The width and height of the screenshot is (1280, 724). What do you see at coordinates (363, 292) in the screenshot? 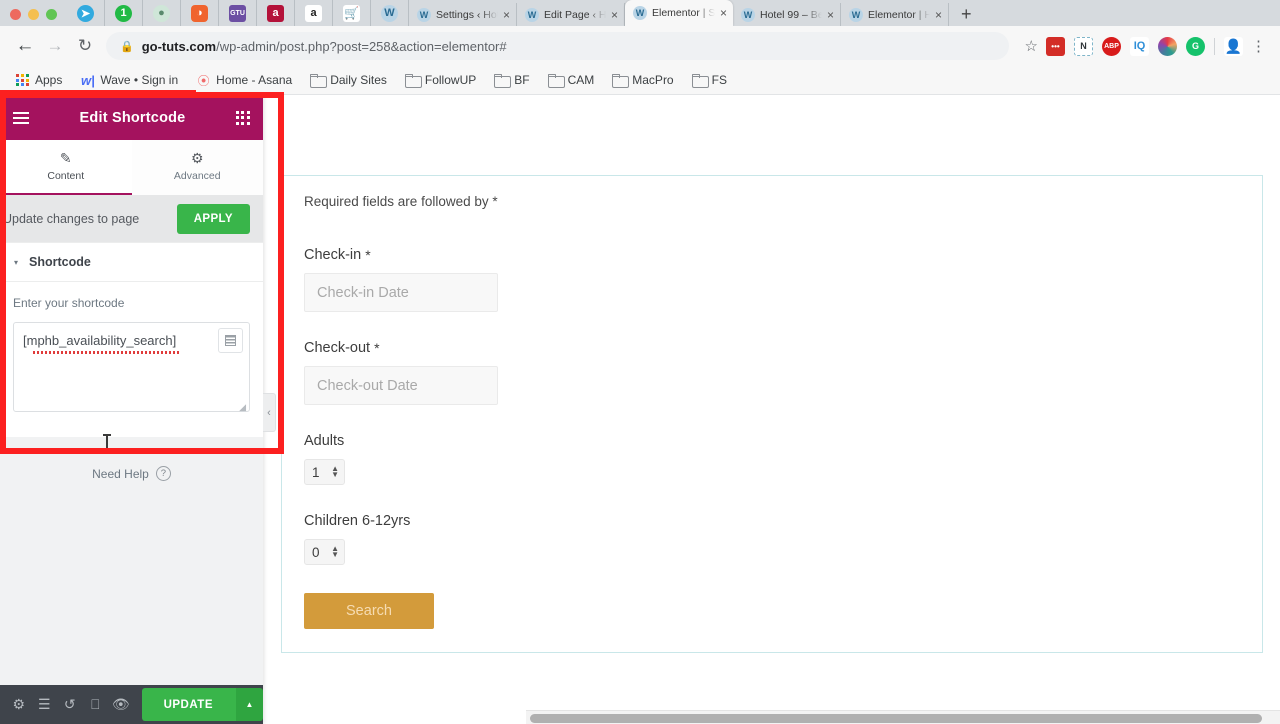
I see `checkin-placeholder: Check-in Date` at bounding box center [363, 292].